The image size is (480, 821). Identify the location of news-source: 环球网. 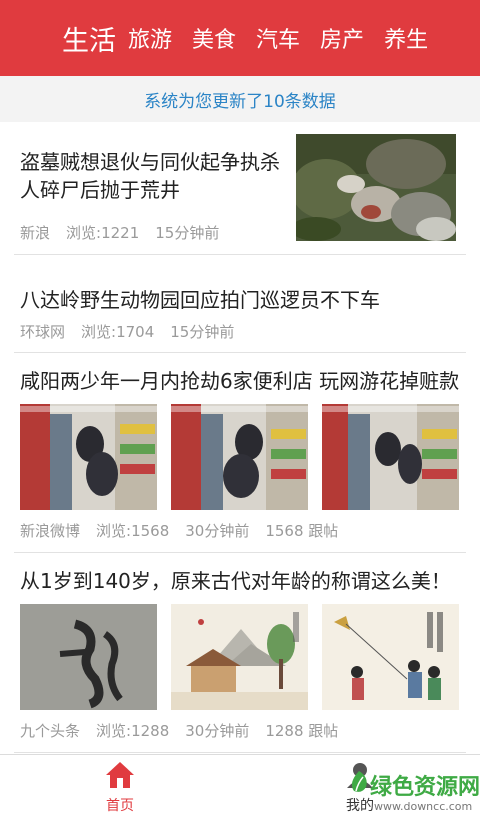
(43, 332).